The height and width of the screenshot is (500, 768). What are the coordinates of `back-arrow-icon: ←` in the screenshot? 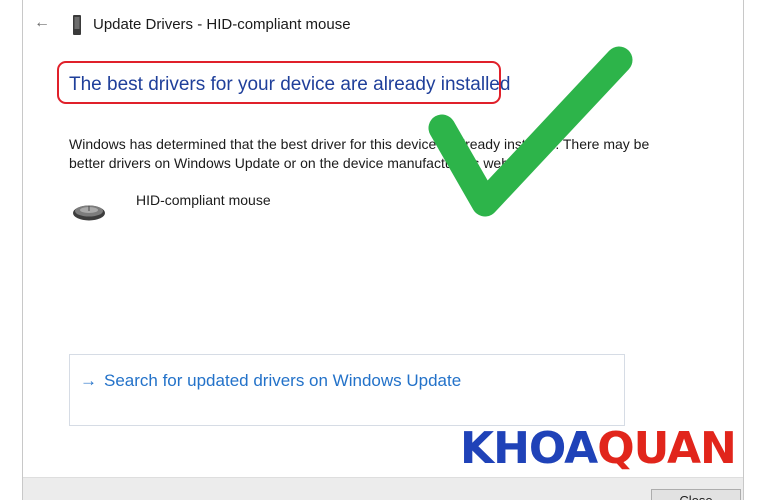 It's located at (42, 23).